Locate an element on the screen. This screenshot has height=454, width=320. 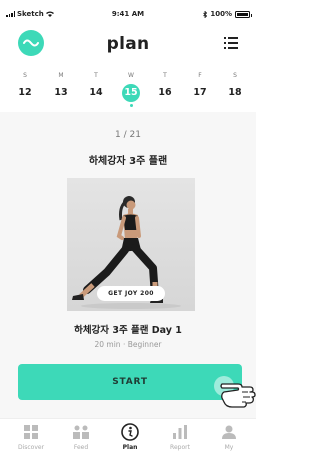
battery-label: 100% is located at coordinates (221, 14).